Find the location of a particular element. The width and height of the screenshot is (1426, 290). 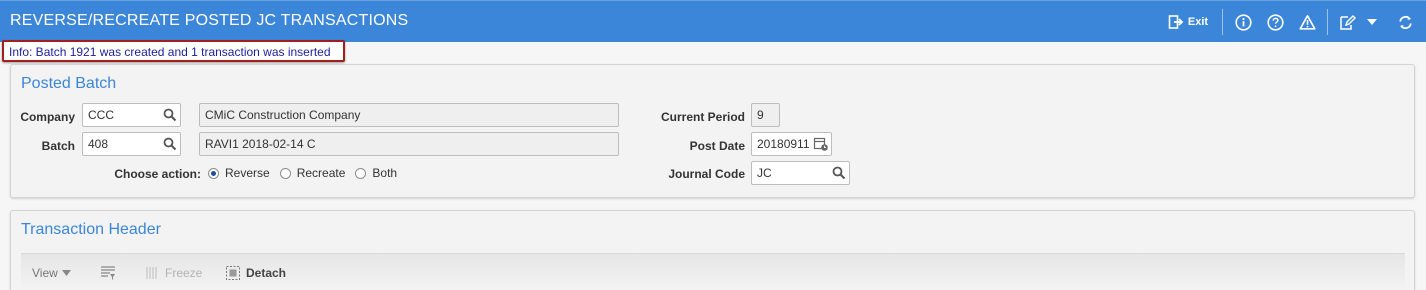

company-name-field: CMiC Construction Company is located at coordinates (409, 115).